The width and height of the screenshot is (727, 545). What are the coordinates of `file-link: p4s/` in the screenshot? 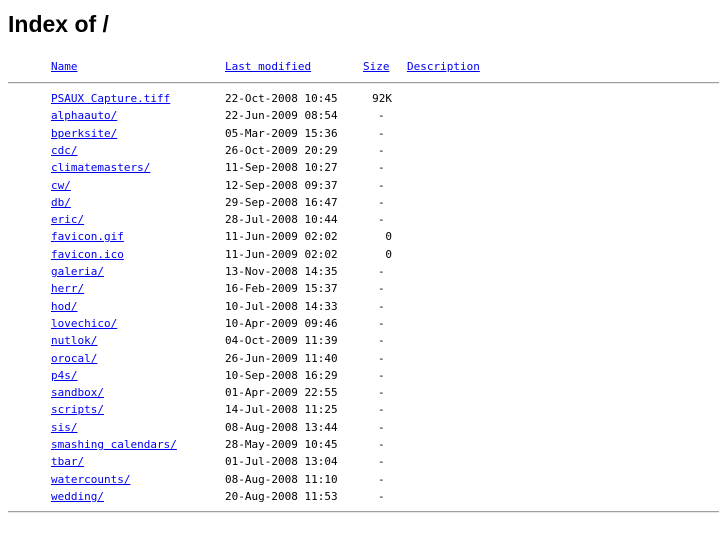 It's located at (64, 375).